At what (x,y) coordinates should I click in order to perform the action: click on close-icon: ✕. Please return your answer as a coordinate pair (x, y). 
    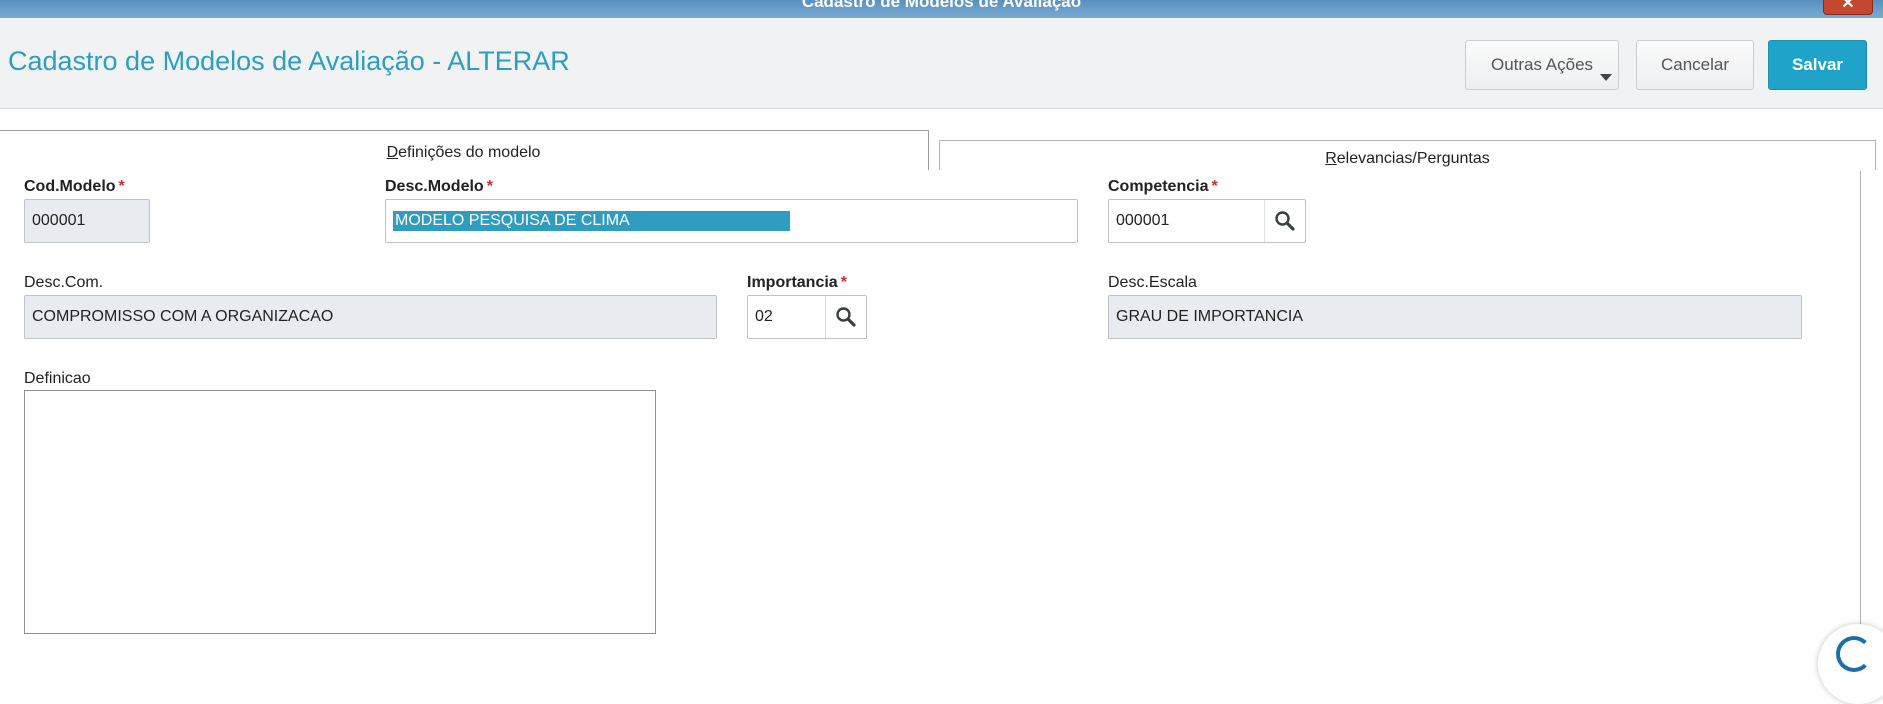
    Looking at the image, I should click on (1848, 7).